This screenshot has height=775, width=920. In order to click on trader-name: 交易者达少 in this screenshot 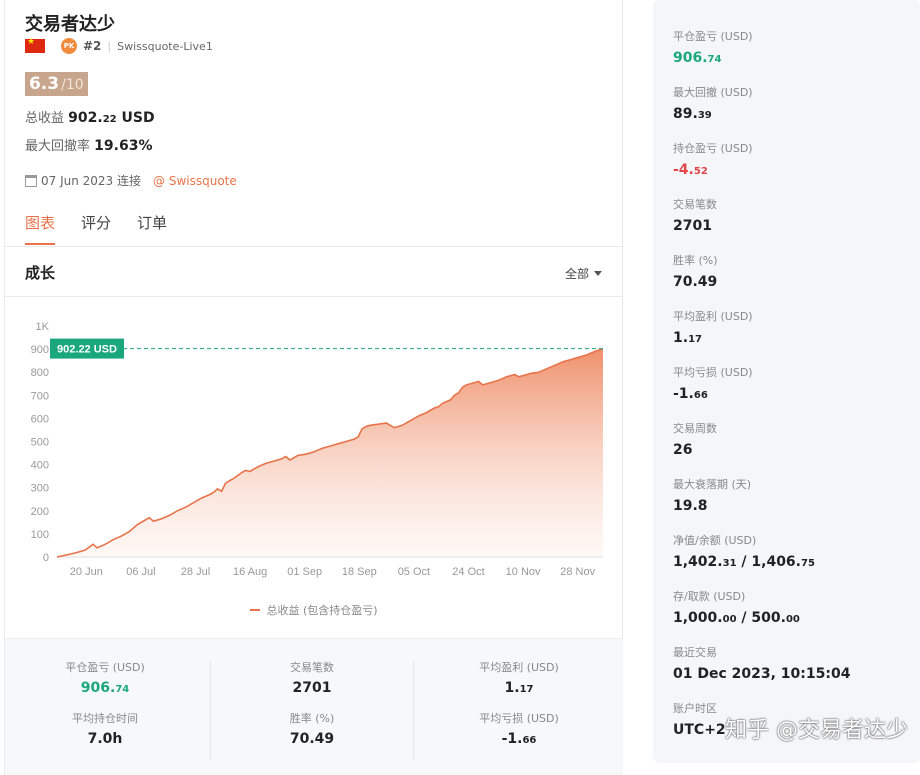, I will do `click(70, 24)`.